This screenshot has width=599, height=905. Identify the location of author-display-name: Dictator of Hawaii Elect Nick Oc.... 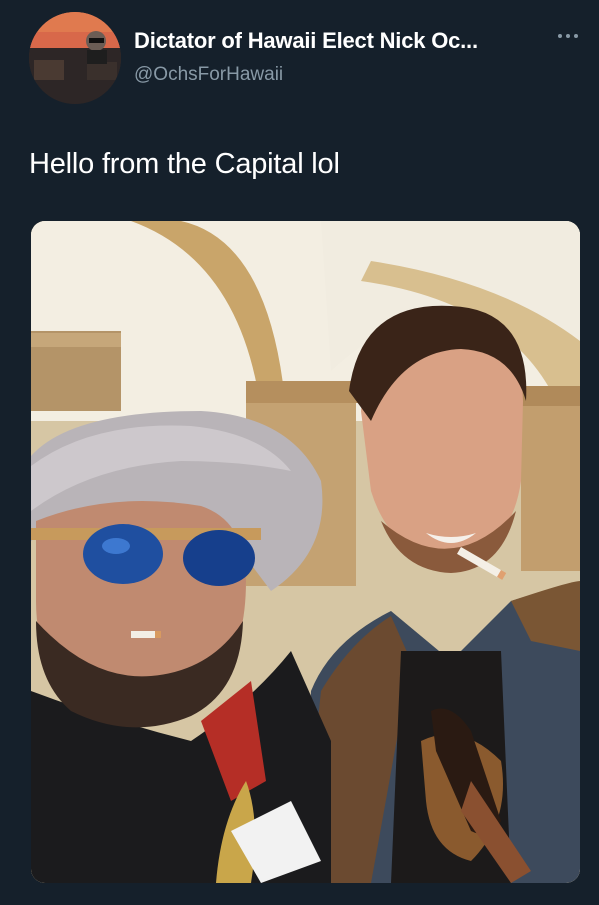
(341, 41).